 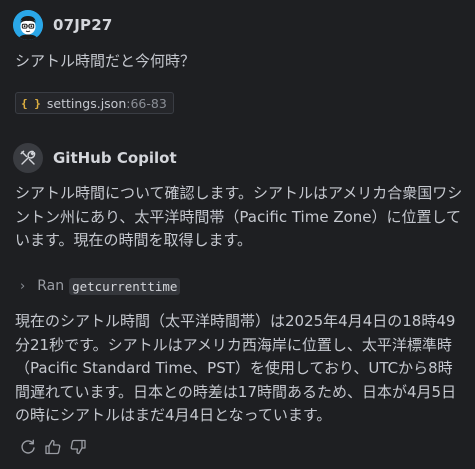 I want to click on response-actions, so click(x=54, y=447).